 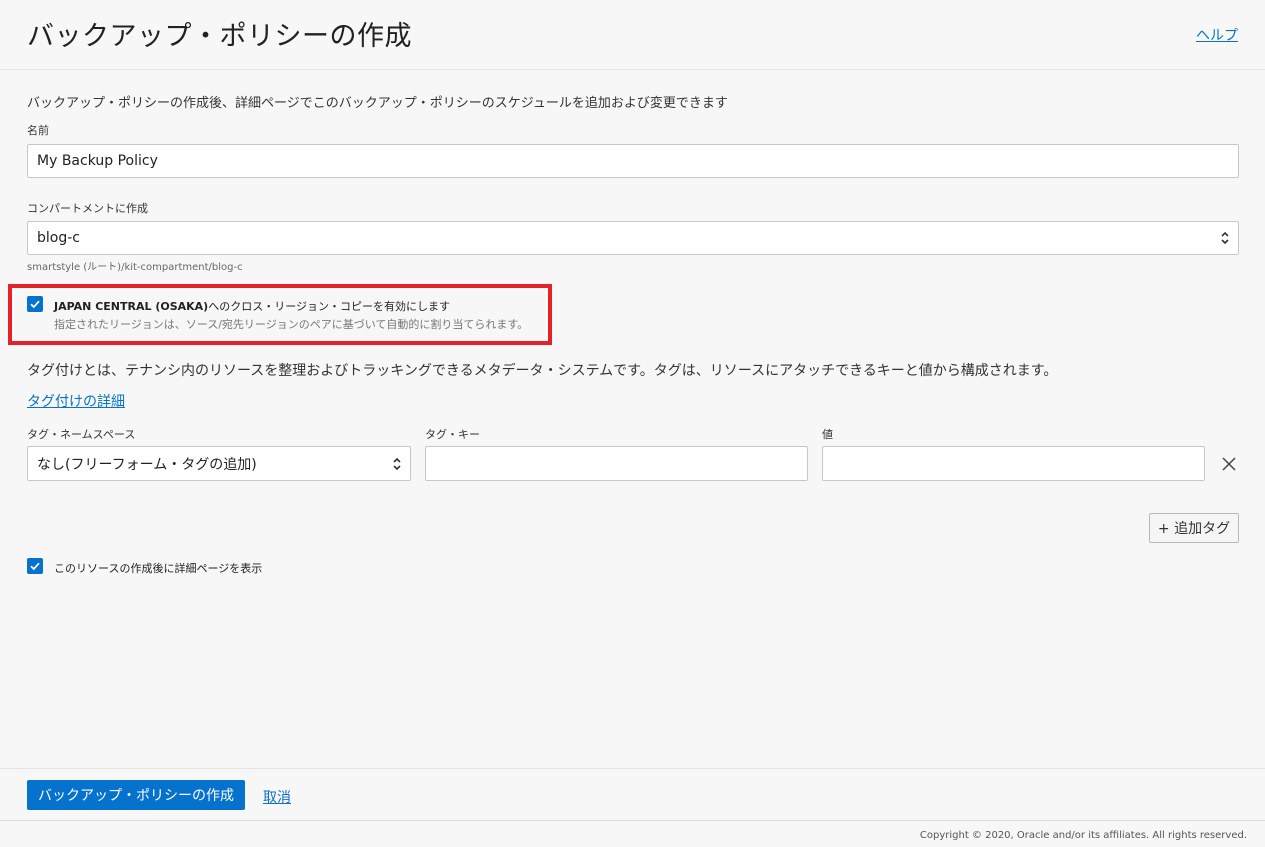 I want to click on cancel-link: 取消, so click(x=277, y=797).